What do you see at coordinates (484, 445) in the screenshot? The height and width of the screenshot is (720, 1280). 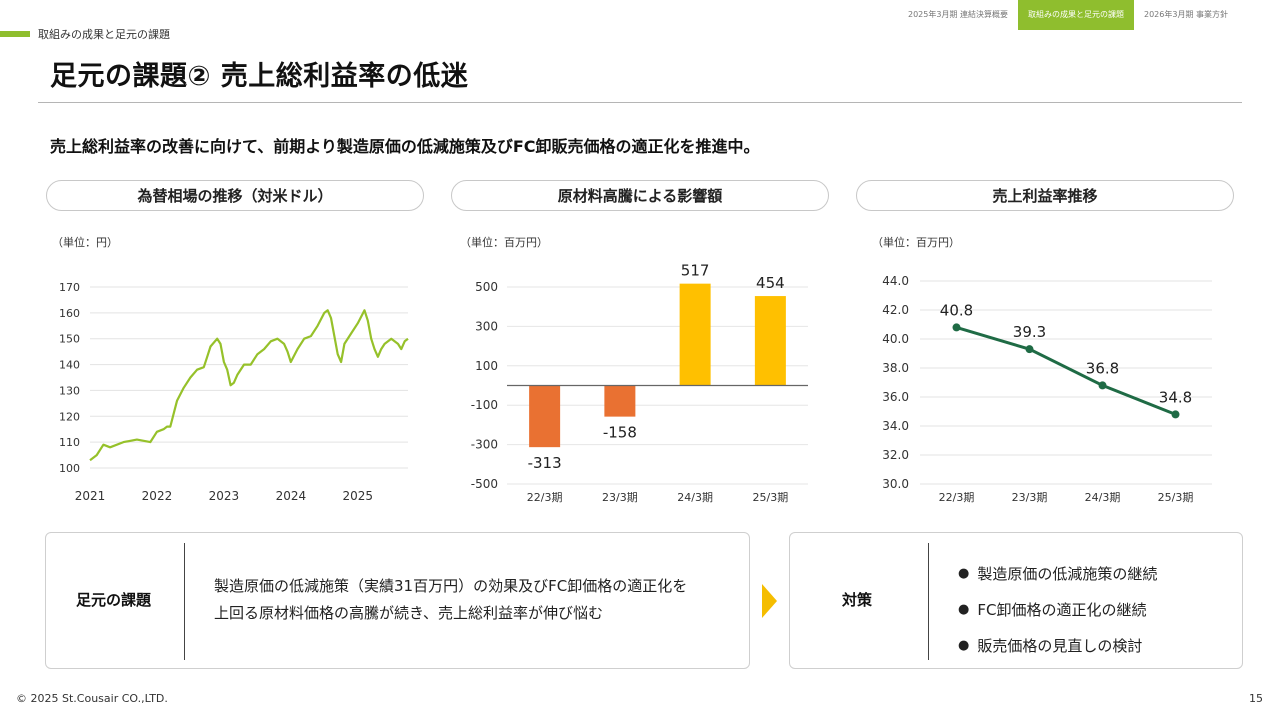 I see `y-tick-label: -300` at bounding box center [484, 445].